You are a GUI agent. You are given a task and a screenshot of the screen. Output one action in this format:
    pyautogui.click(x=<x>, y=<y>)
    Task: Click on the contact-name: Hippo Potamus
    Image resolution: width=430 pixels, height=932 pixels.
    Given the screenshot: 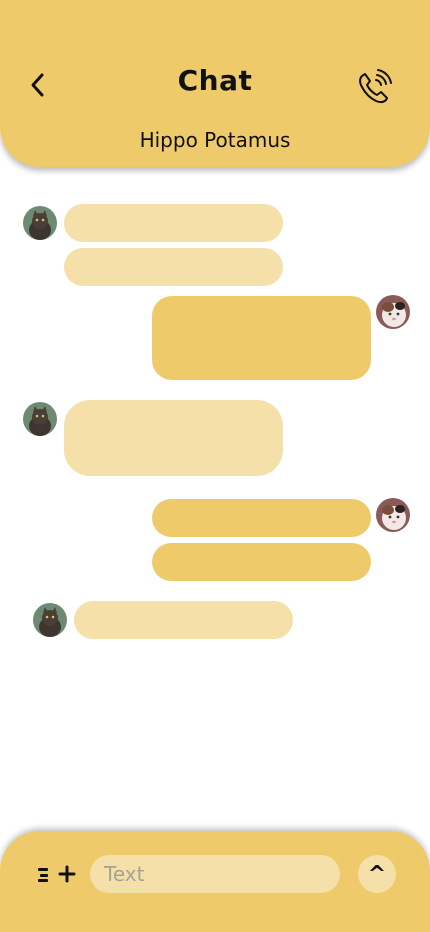 What is the action you would take?
    pyautogui.click(x=215, y=140)
    